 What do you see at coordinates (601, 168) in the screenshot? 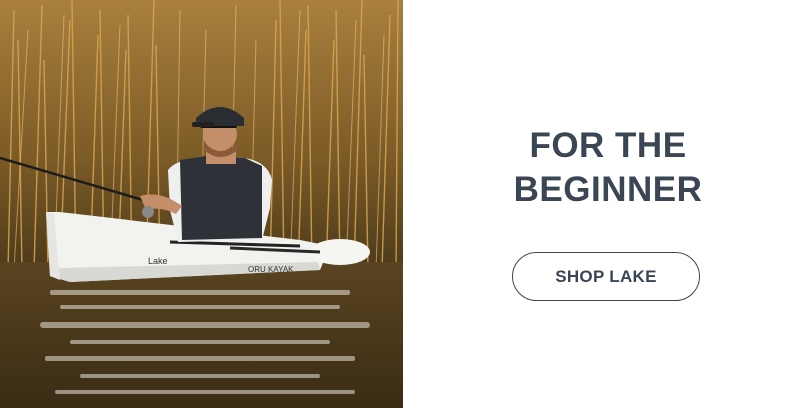
I see `headline: FOR THE BEGINNER` at bounding box center [601, 168].